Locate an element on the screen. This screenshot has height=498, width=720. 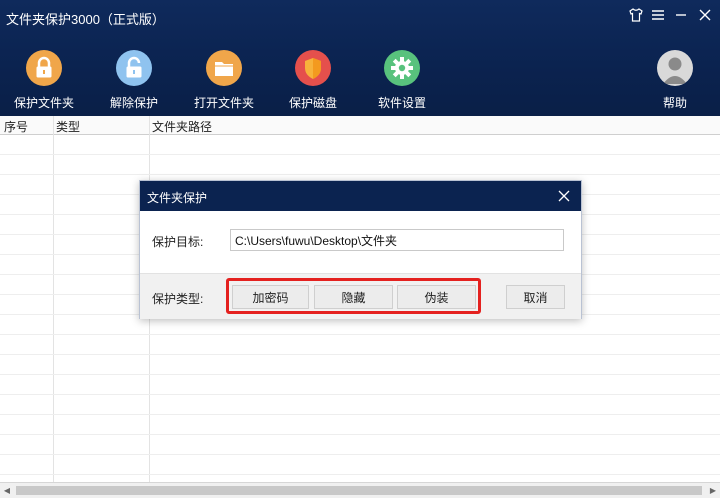
help-label: 帮助 is located at coordinates (674, 103).